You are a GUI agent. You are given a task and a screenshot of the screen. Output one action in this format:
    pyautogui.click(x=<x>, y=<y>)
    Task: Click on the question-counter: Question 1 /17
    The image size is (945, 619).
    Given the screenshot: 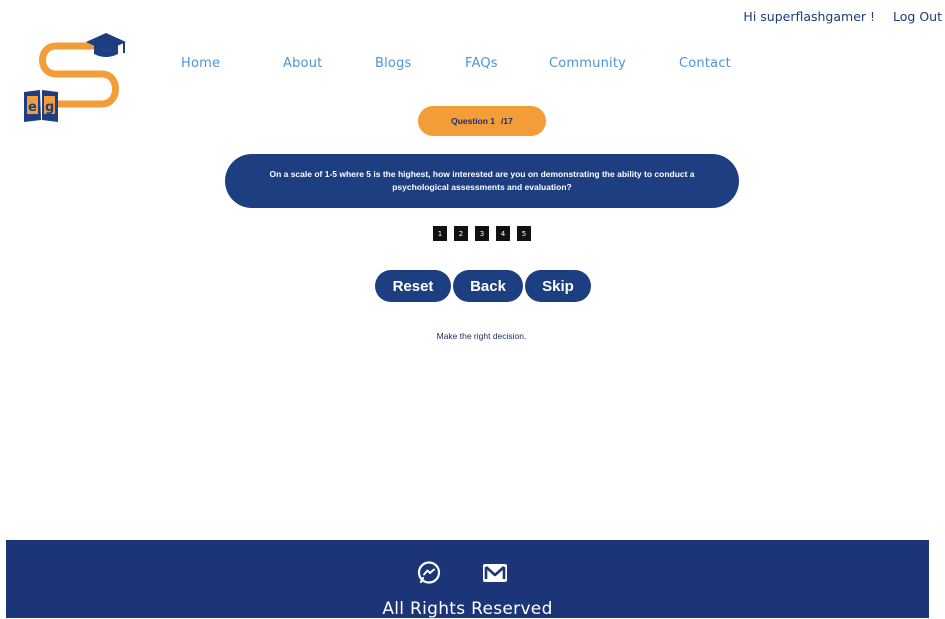 What is the action you would take?
    pyautogui.click(x=482, y=121)
    